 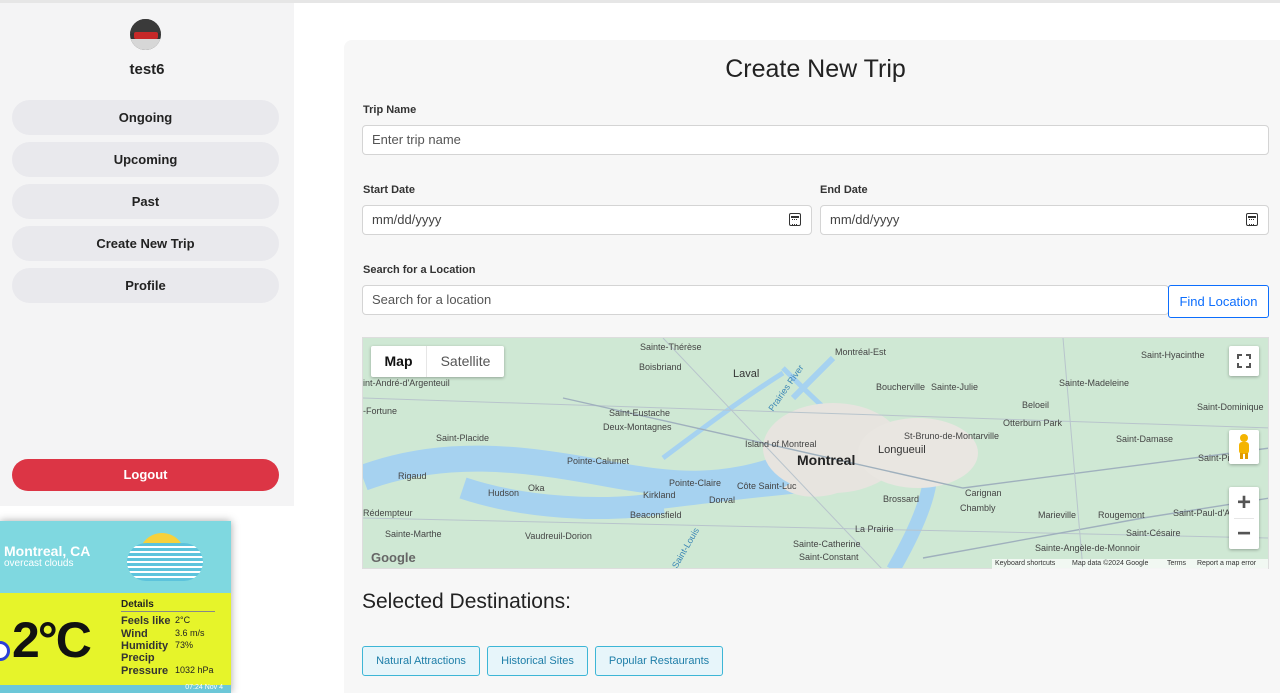 What do you see at coordinates (1036, 405) in the screenshot?
I see `map-label-beloeil: Beloeil` at bounding box center [1036, 405].